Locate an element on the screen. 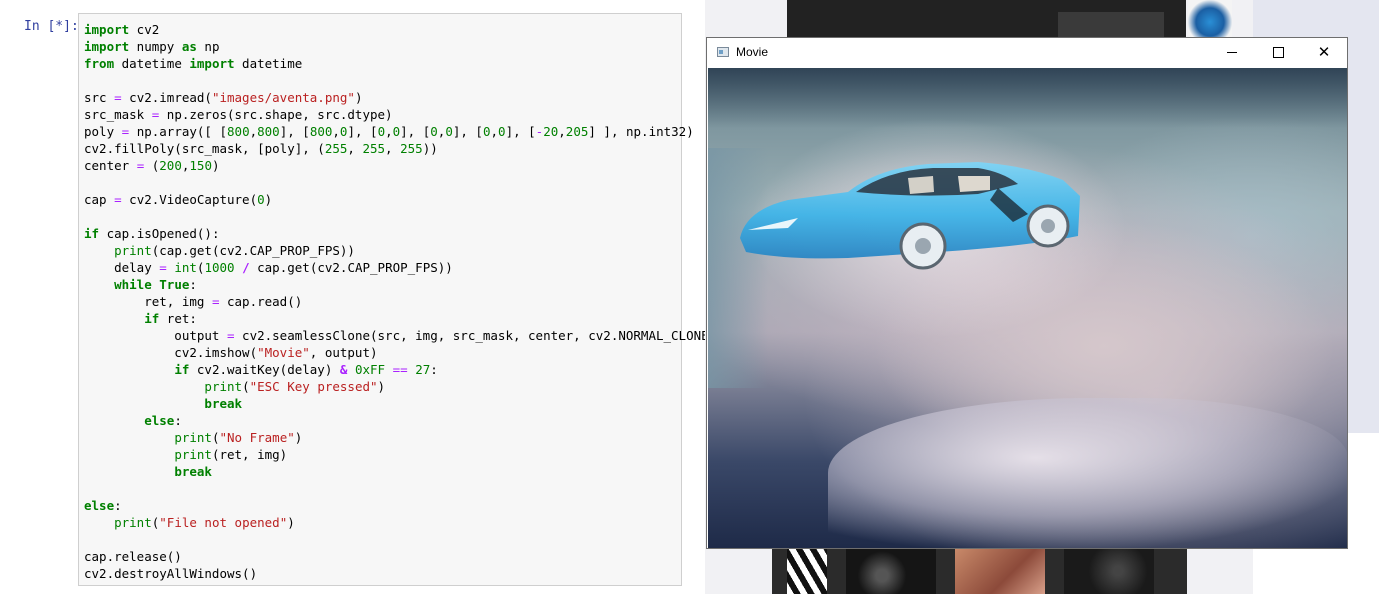 The height and width of the screenshot is (594, 1379). code-token: )) is located at coordinates (430, 148).